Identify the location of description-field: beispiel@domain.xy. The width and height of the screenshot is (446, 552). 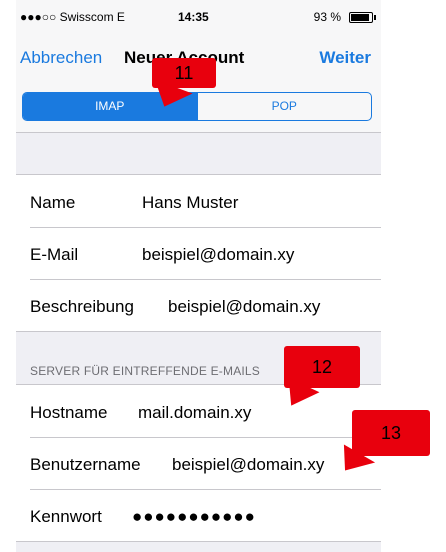
(244, 307).